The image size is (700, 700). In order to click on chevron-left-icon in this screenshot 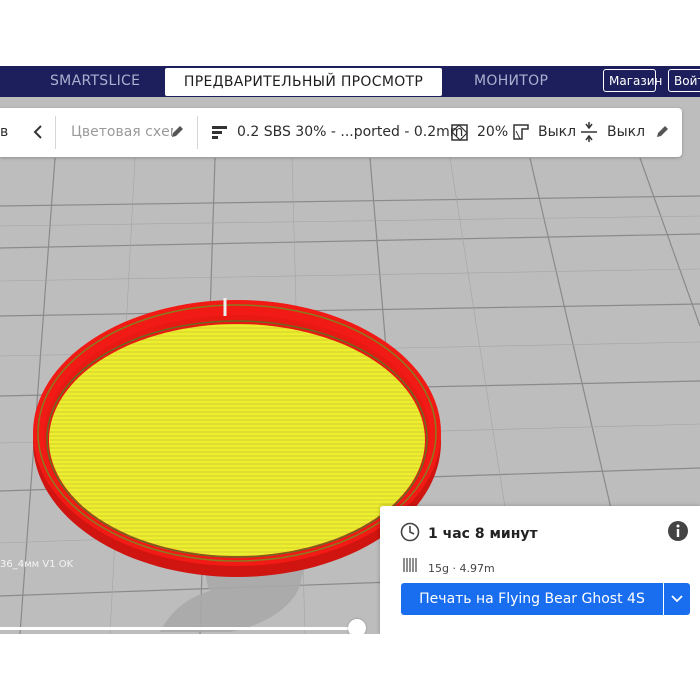, I will do `click(38, 132)`.